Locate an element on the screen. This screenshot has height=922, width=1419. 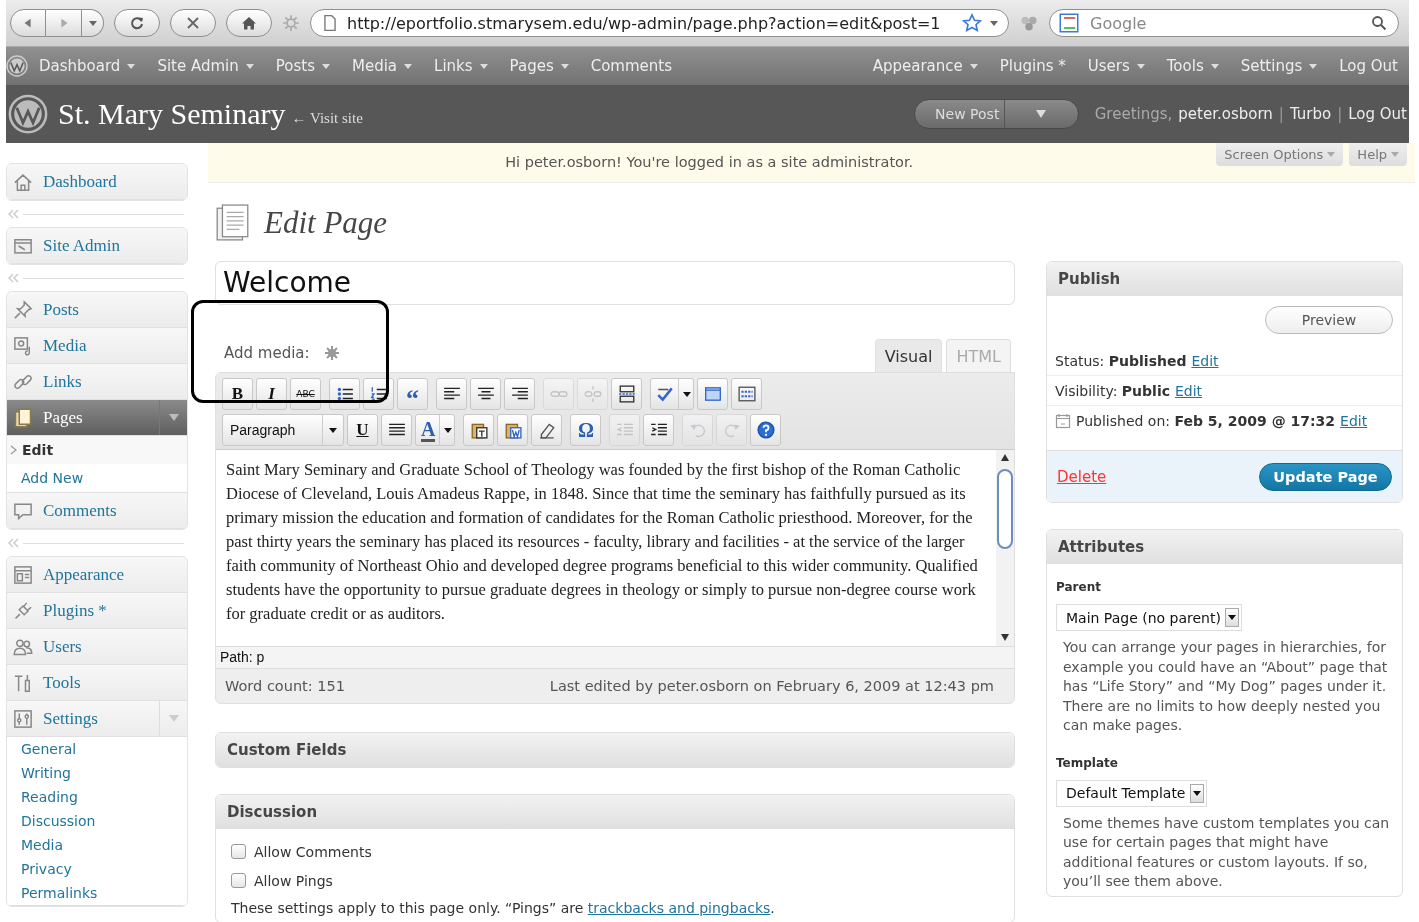
sidebar-item: Tools is located at coordinates (97, 683).